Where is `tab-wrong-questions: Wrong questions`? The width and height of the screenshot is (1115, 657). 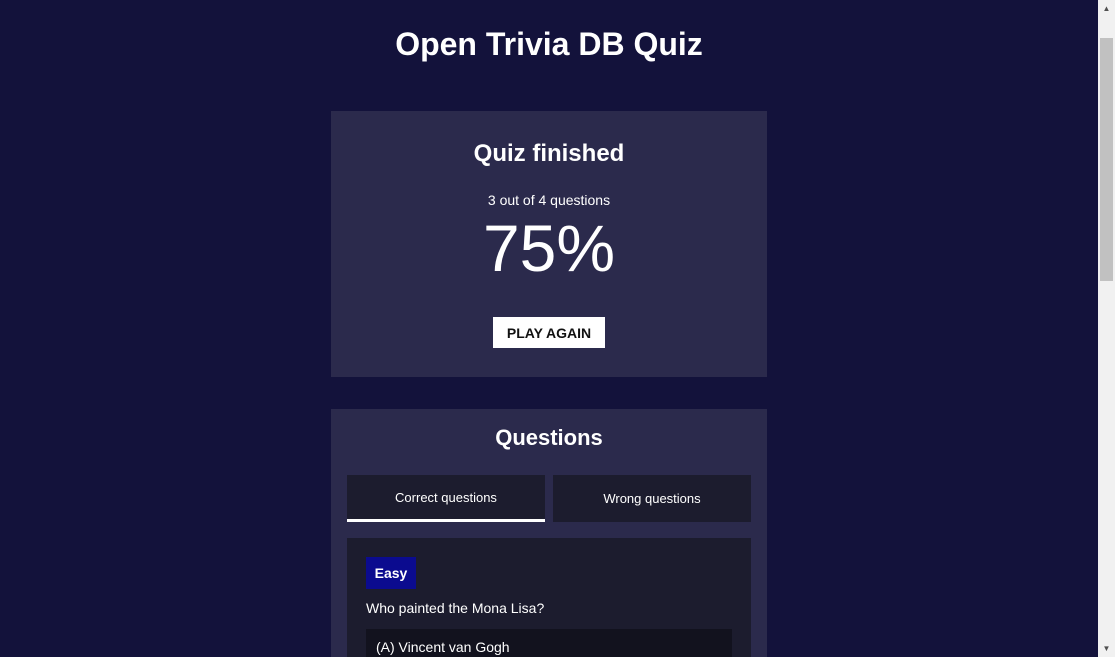
tab-wrong-questions: Wrong questions is located at coordinates (652, 498).